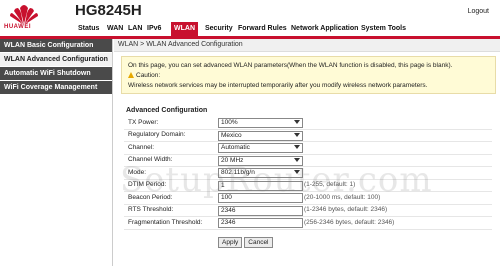 The height and width of the screenshot is (266, 500). I want to click on channel-select: Automatic, so click(260, 148).